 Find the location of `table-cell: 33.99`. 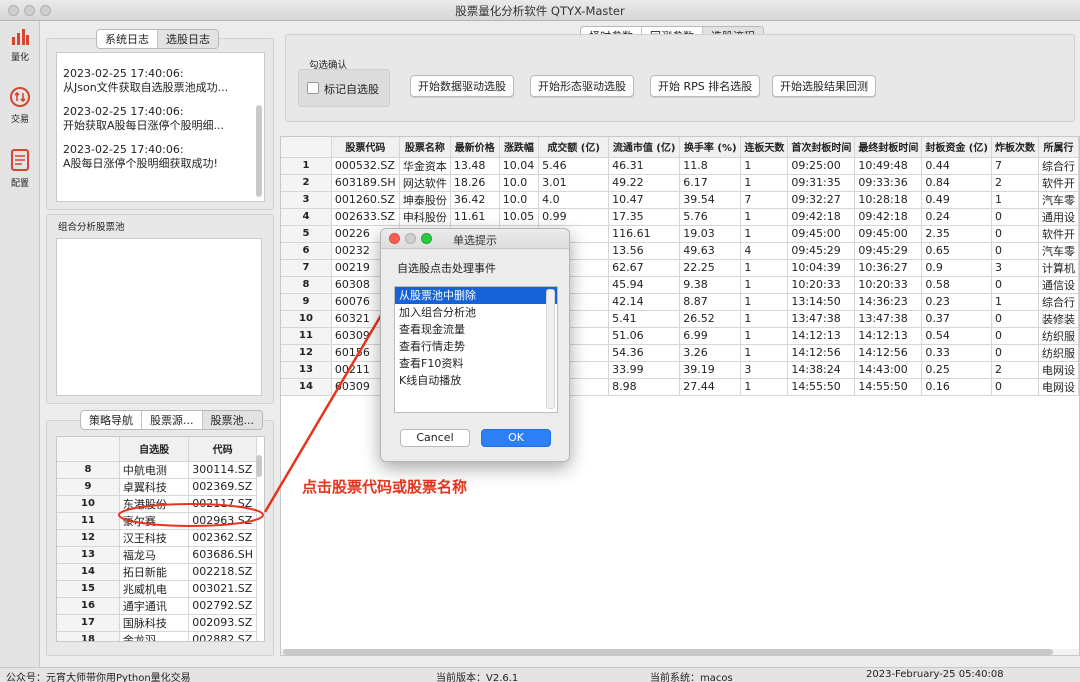

table-cell: 33.99 is located at coordinates (644, 370).